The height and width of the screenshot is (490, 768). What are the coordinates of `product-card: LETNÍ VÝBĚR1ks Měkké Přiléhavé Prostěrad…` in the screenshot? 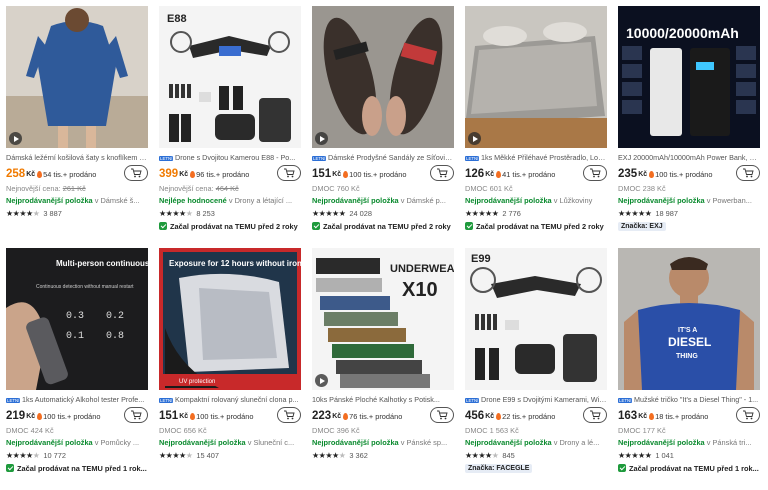 It's located at (536, 127).